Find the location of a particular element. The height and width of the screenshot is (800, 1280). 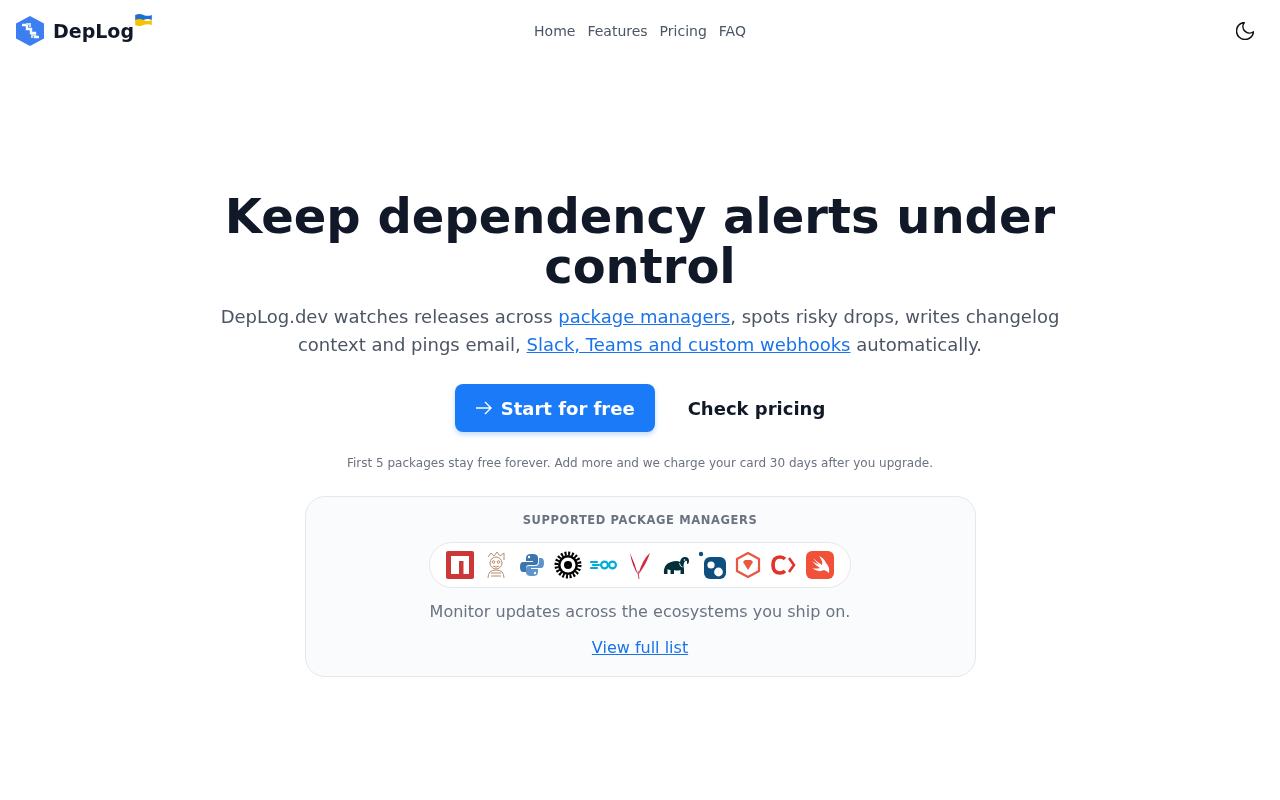

nav-link: Features is located at coordinates (617, 31).